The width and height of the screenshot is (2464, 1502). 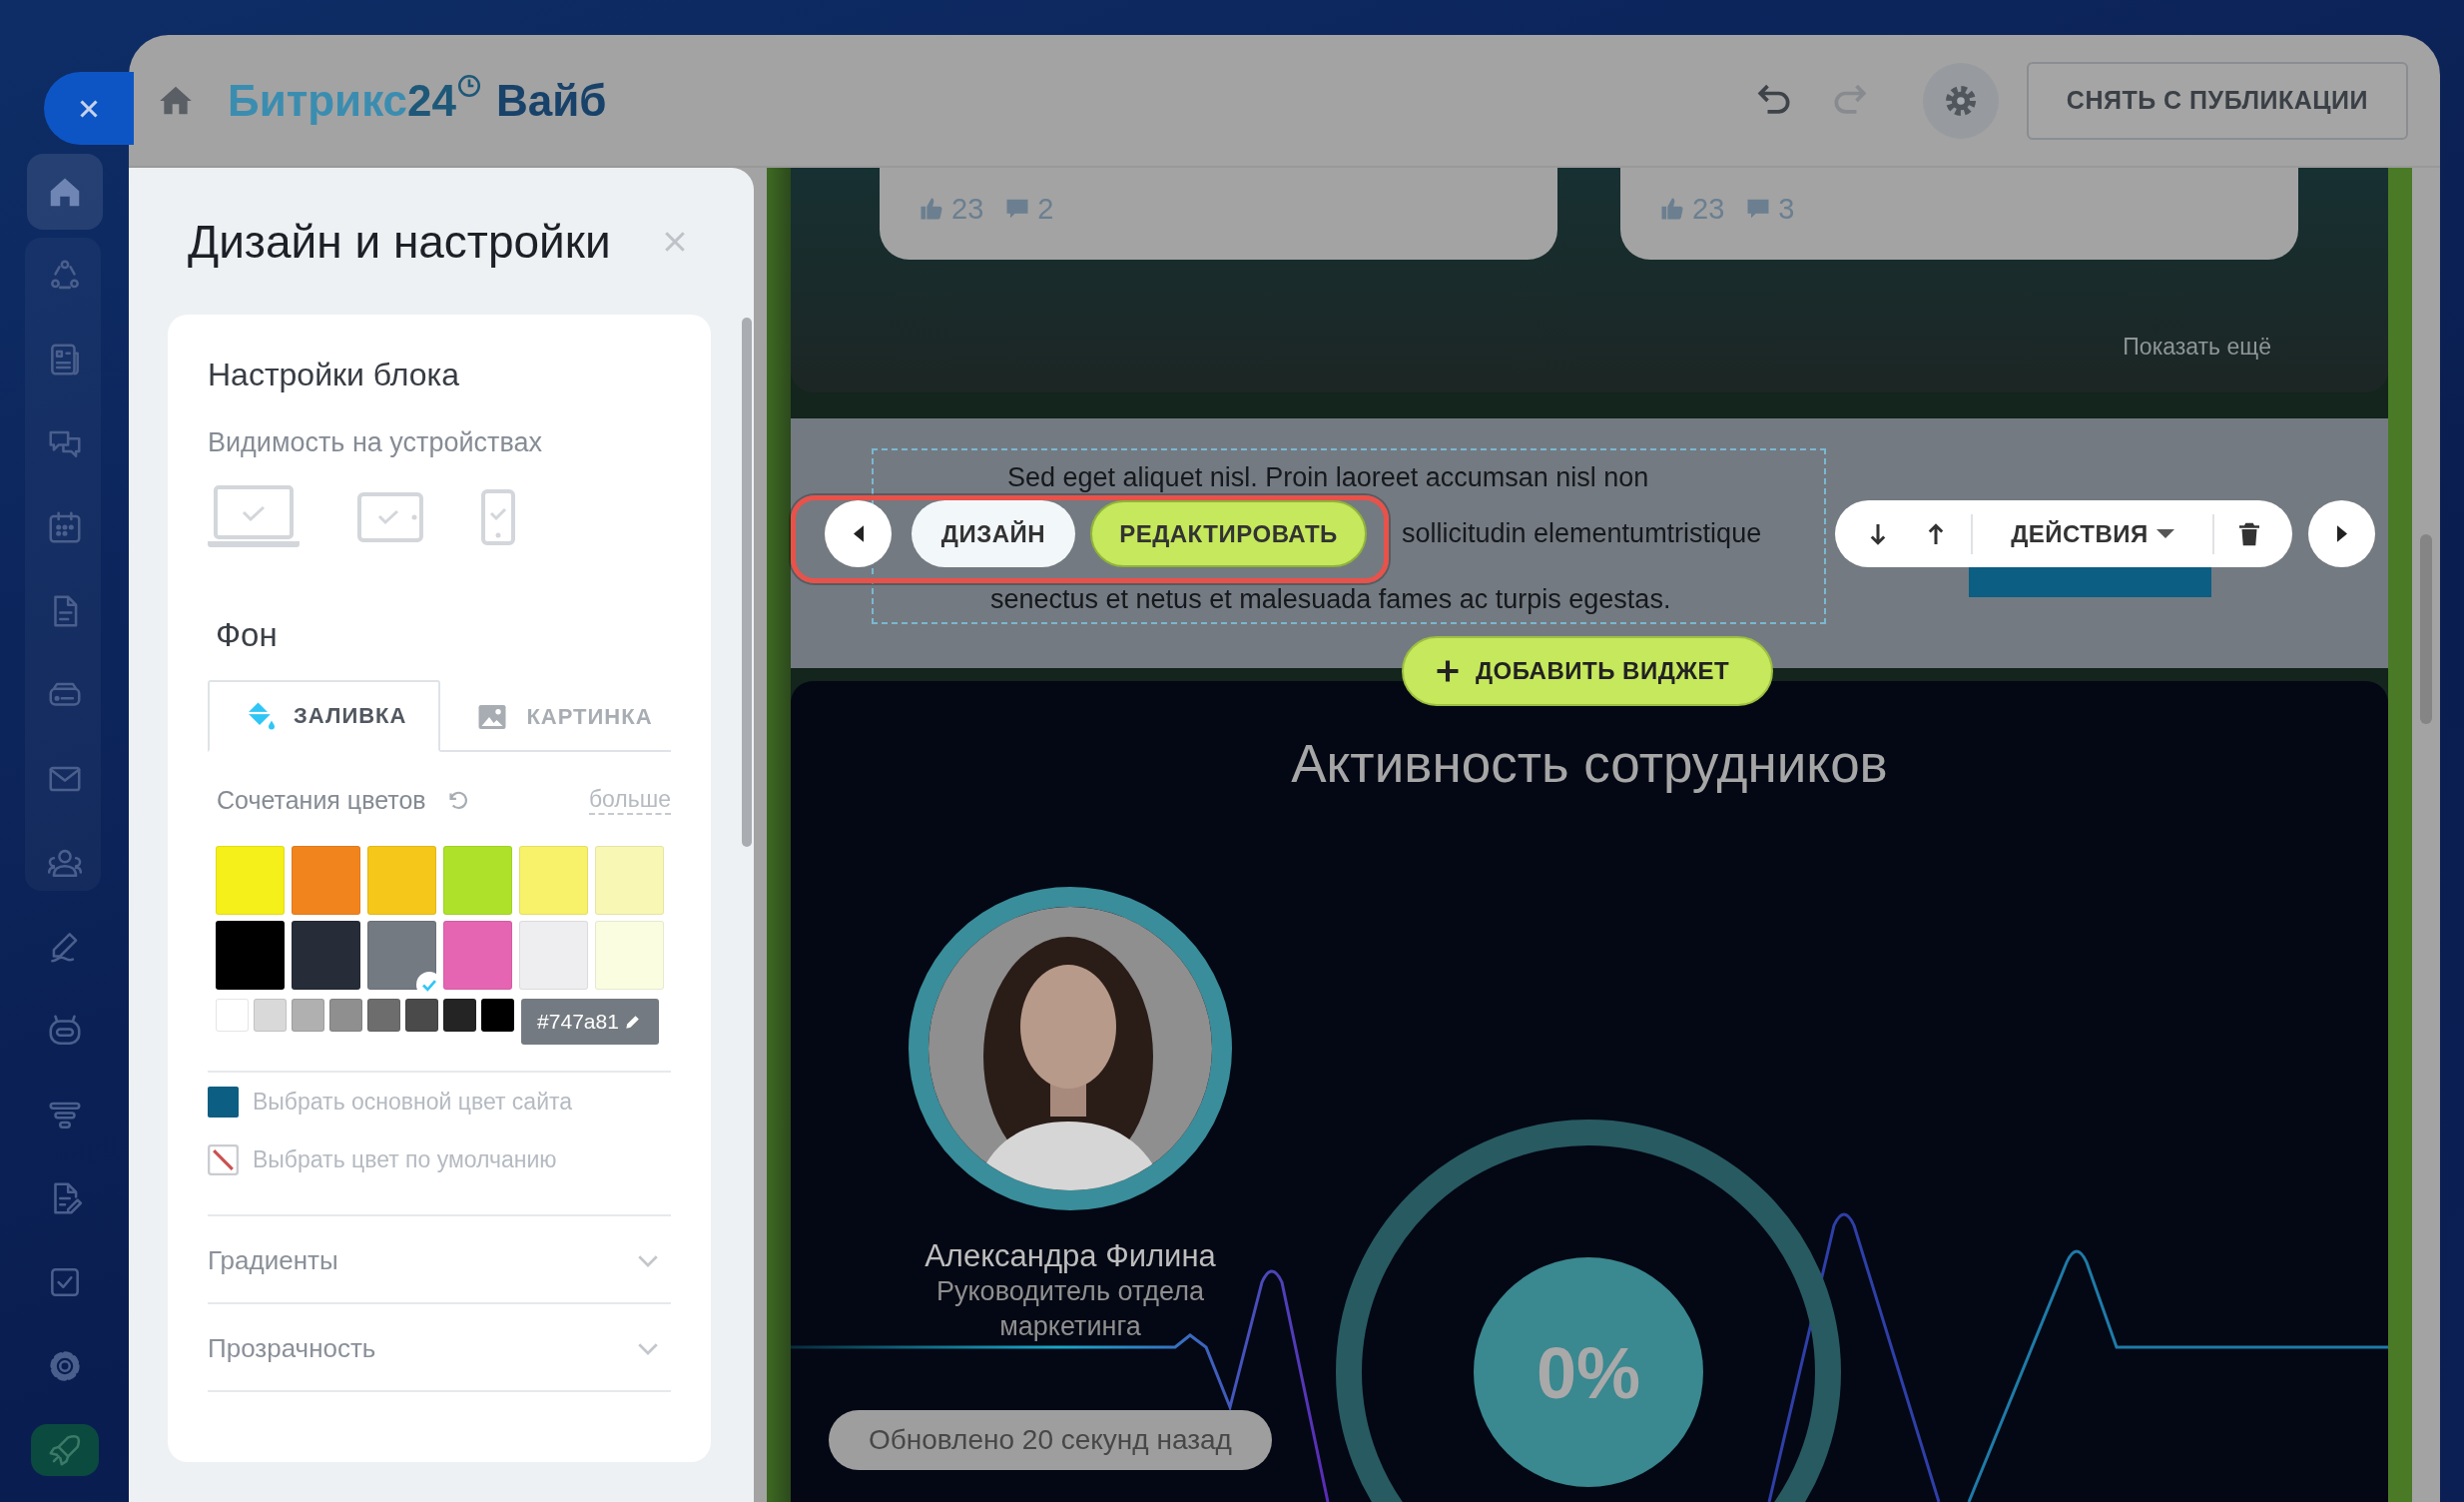 I want to click on paragraph-line: Sed eget aliquet nisl. Proin laoreet accumsan nisl non, so click(x=1328, y=478).